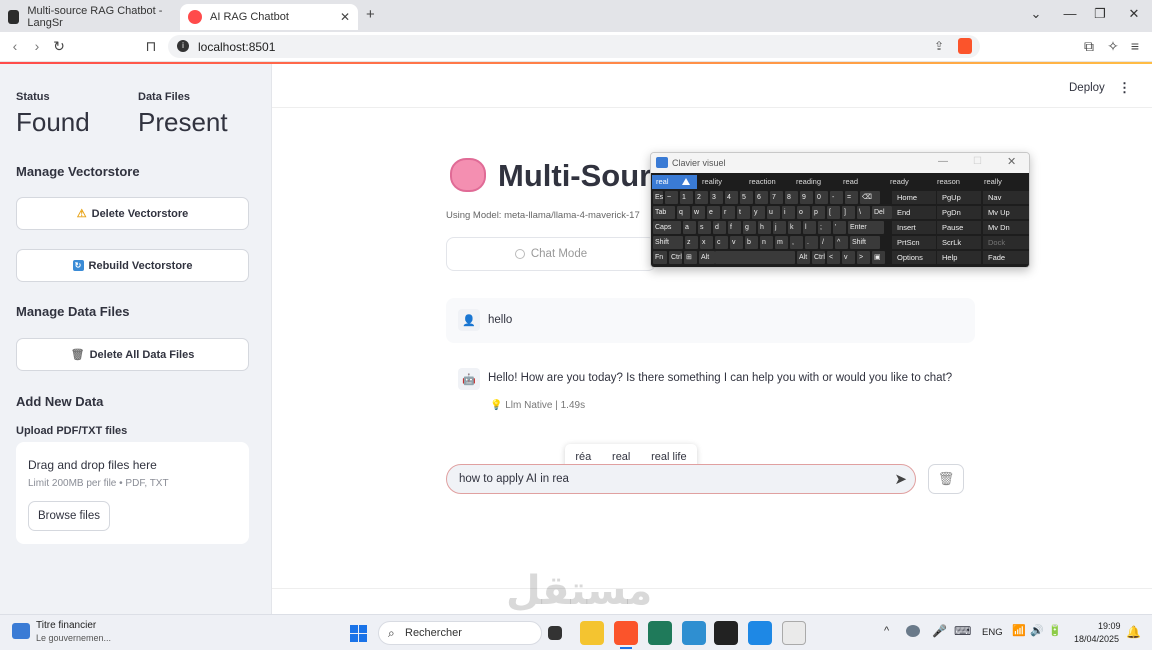 The image size is (1152, 650). What do you see at coordinates (959, 227) in the screenshot?
I see `key: Pause` at bounding box center [959, 227].